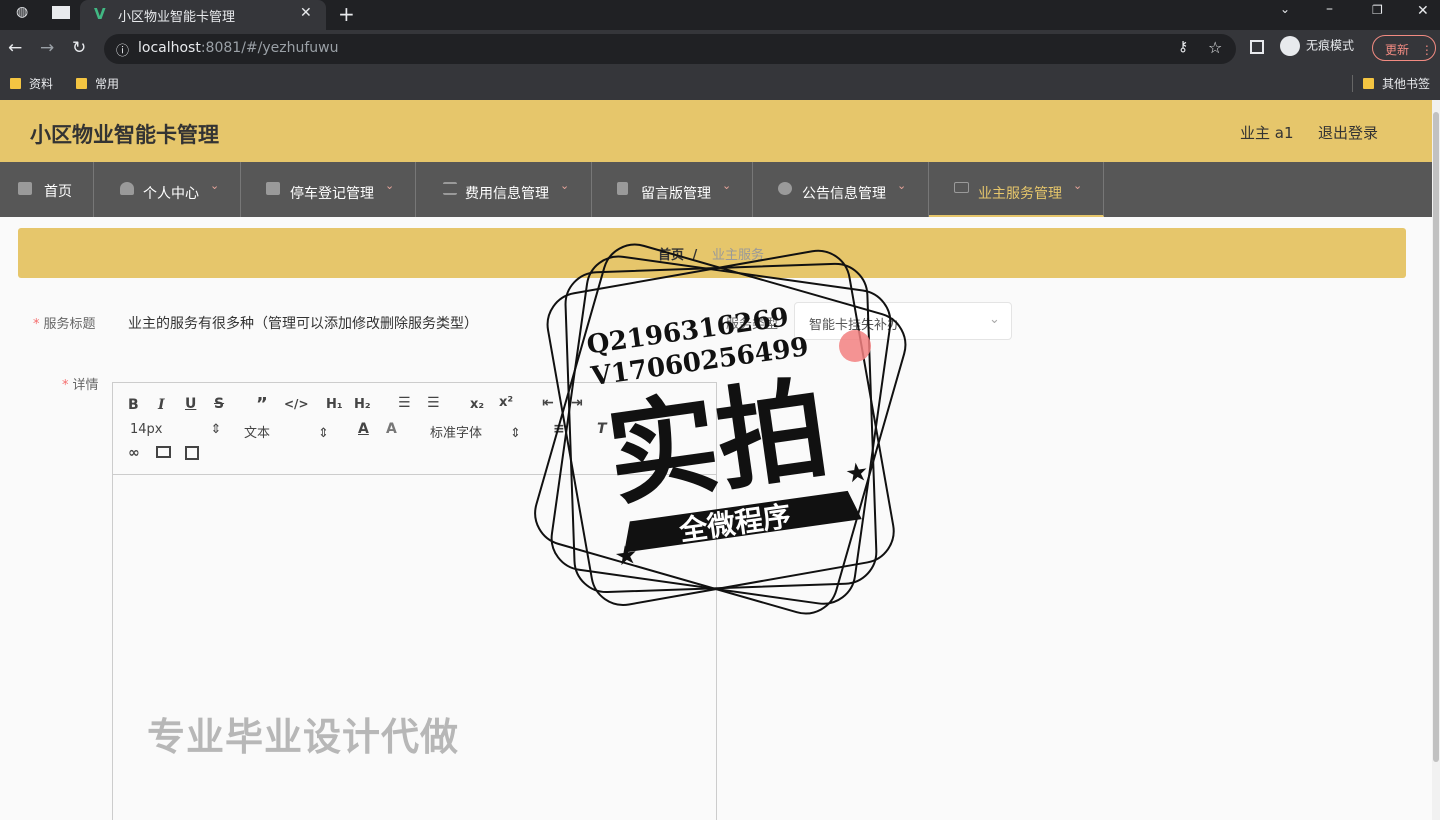  Describe the element at coordinates (97, 83) in the screenshot. I see `bookmark-folder: 常用` at that location.